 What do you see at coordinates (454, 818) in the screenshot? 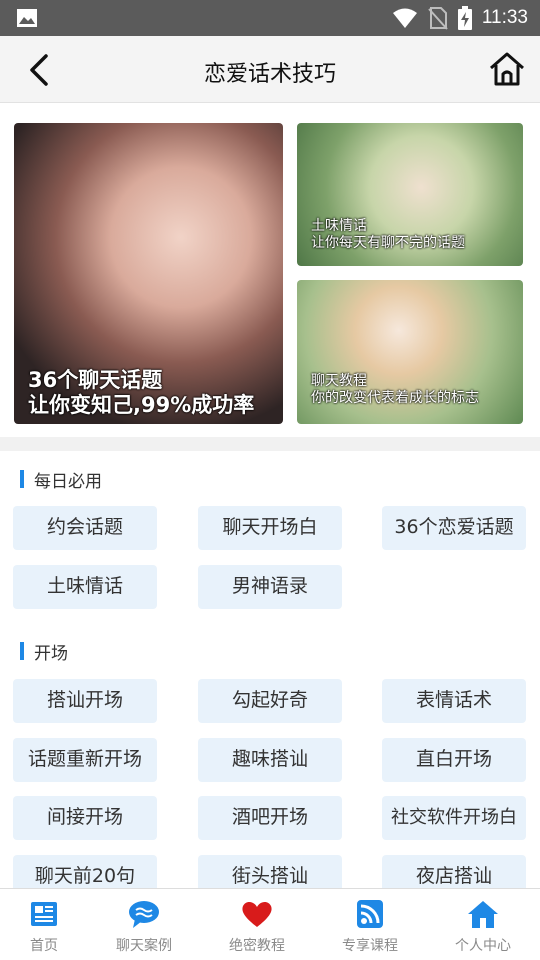
I see `chip-social-app-opener: 社交软件开场白` at bounding box center [454, 818].